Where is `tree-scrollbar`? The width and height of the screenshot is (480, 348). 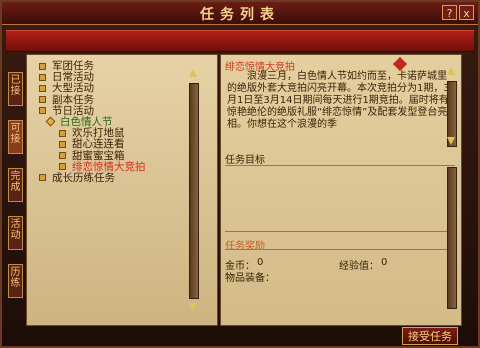
tree-scrollbar is located at coordinates (194, 191).